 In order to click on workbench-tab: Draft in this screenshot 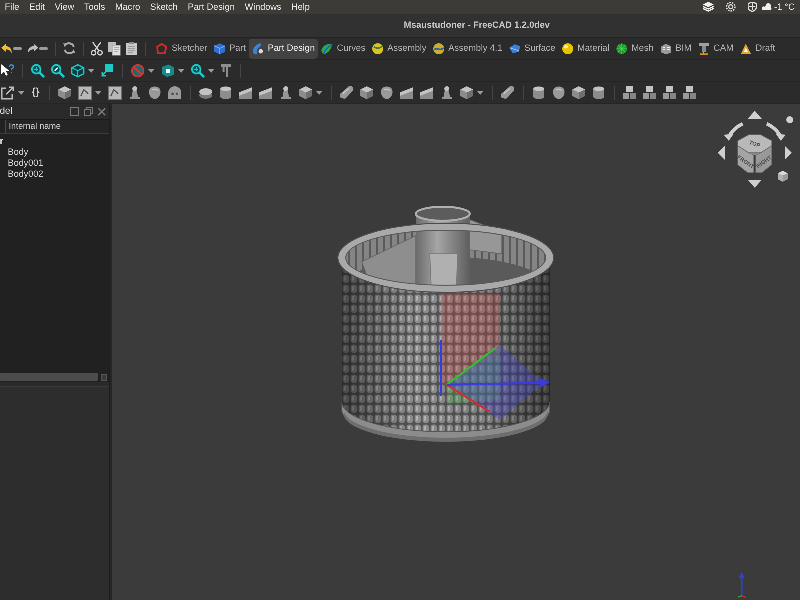, I will do `click(757, 48)`.